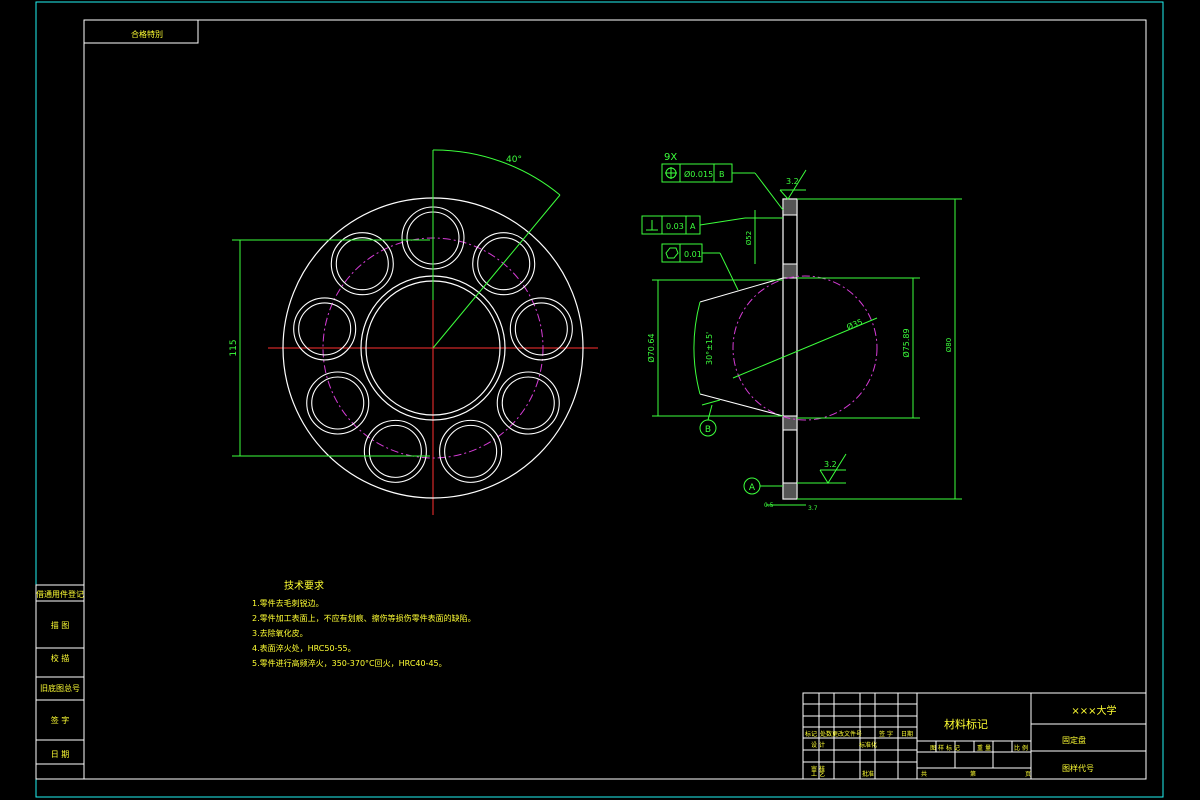 This screenshot has height=800, width=1200. Describe the element at coordinates (818, 745) in the screenshot. I see `row-design: 设 计` at that location.